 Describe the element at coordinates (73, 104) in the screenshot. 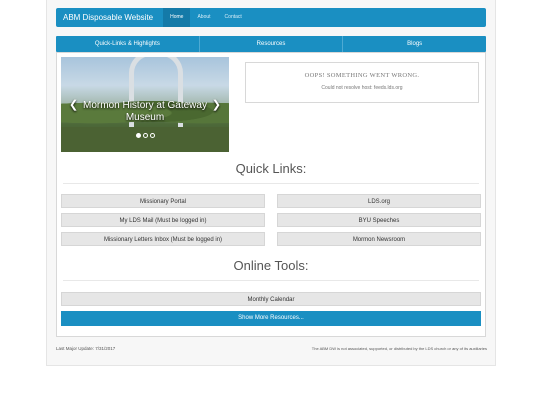

I see `carousel-prev-icon: ❮` at that location.